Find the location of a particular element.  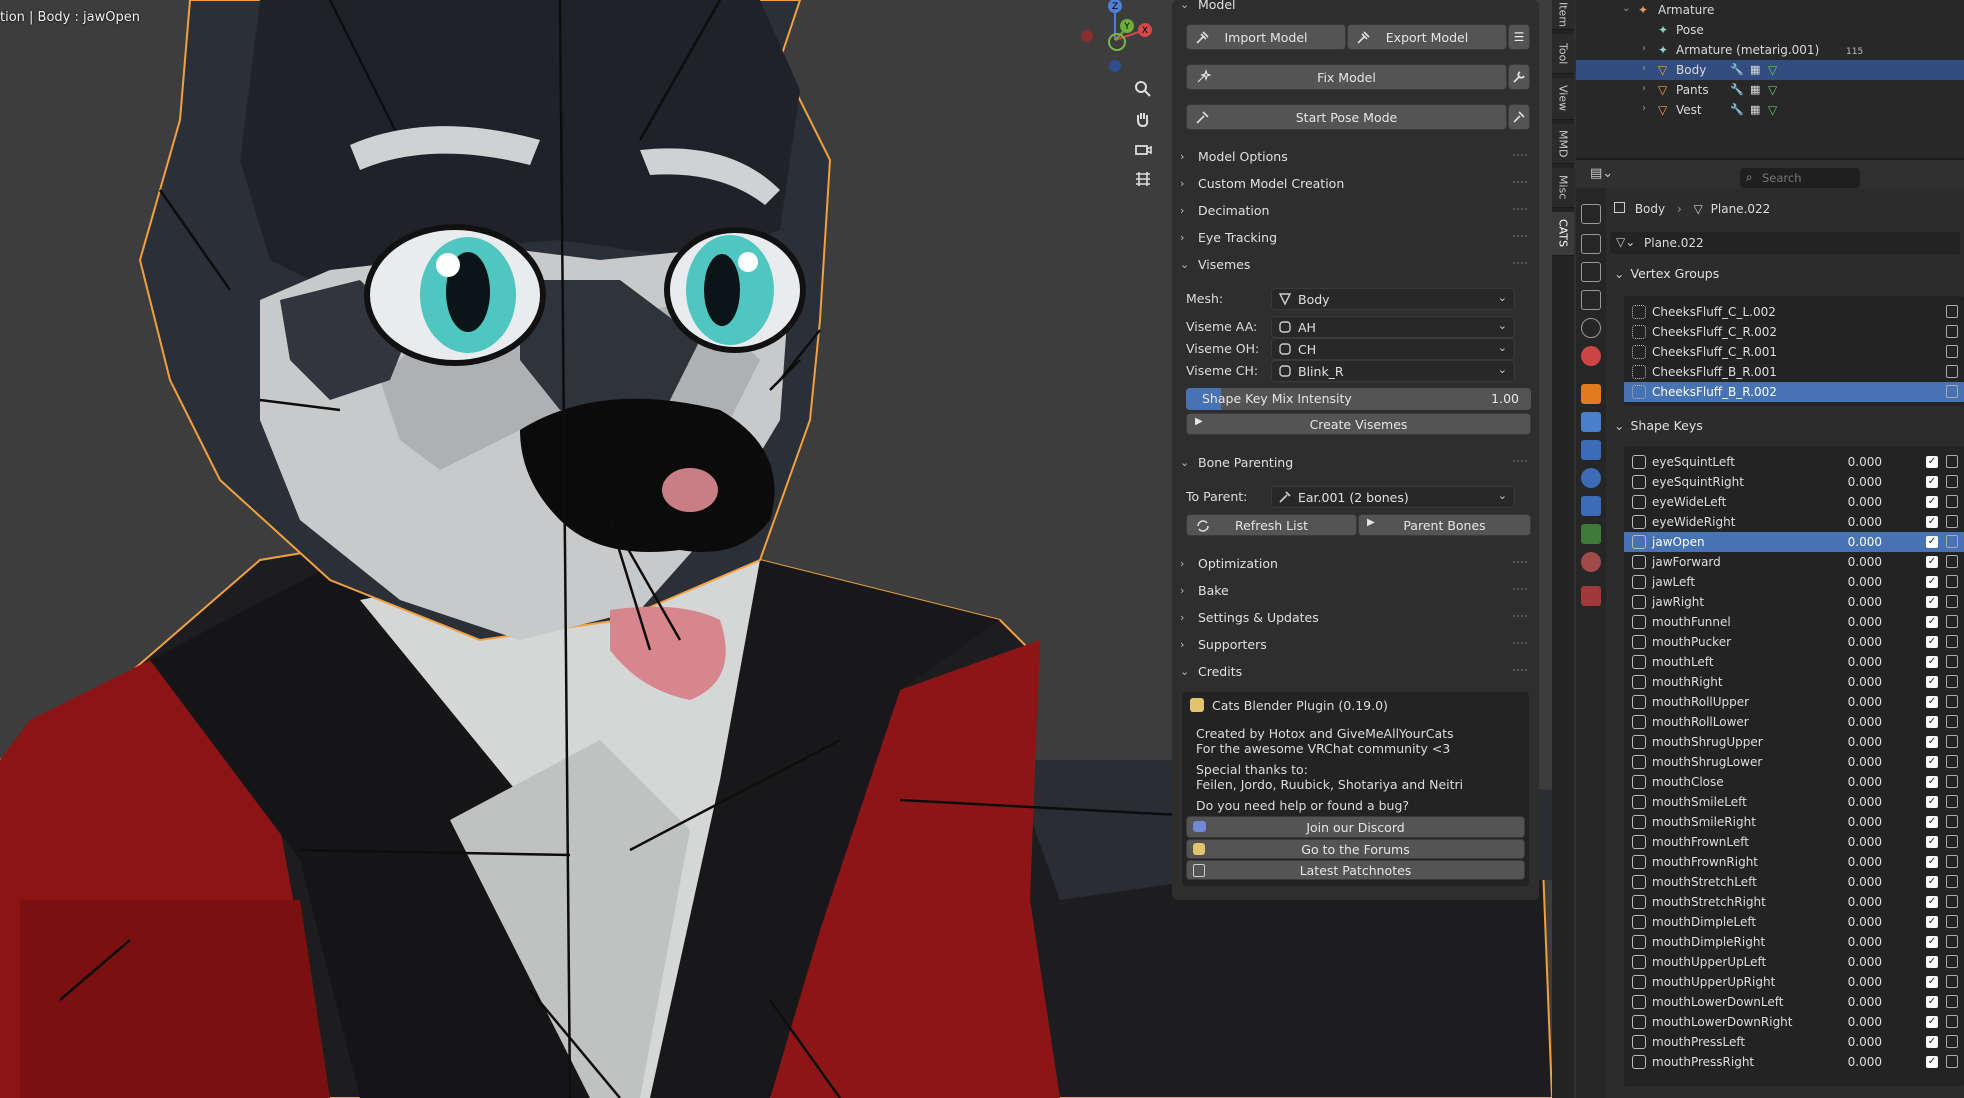

shape-key-row: mouthPucker 0.000 ✓ is located at coordinates (1794, 642).